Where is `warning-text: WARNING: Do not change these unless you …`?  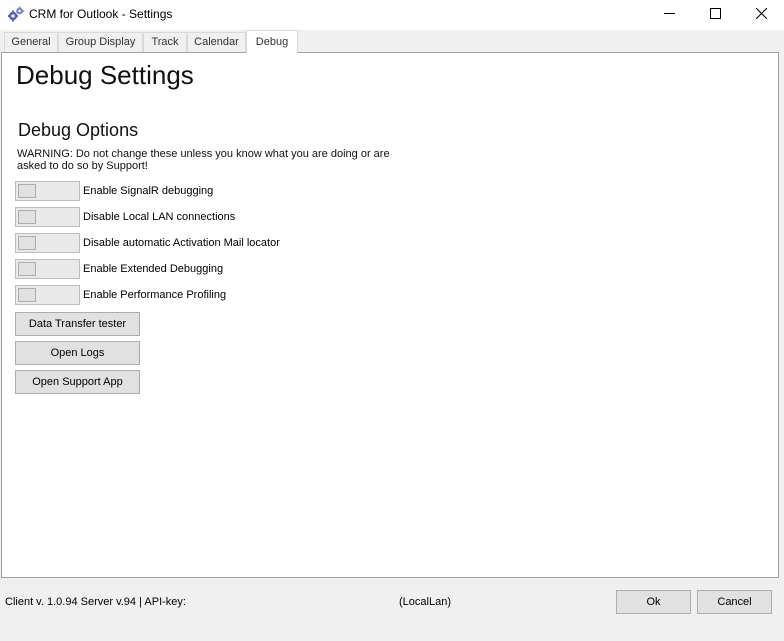 warning-text: WARNING: Do not change these unless you … is located at coordinates (203, 160).